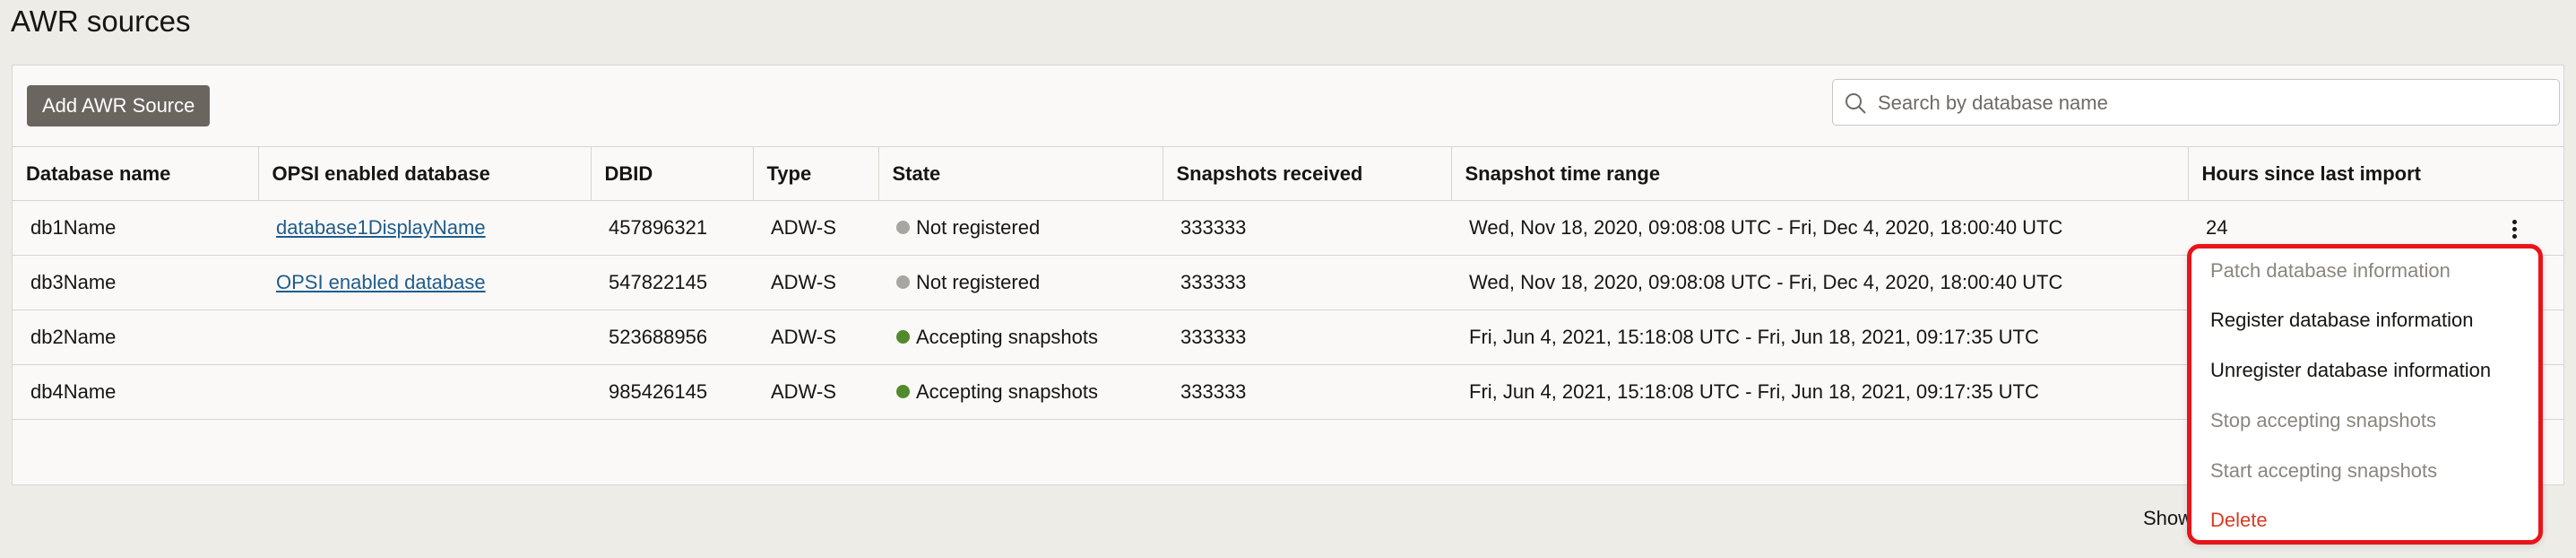 The width and height of the screenshot is (2576, 558). I want to click on column-header-type: Type, so click(816, 173).